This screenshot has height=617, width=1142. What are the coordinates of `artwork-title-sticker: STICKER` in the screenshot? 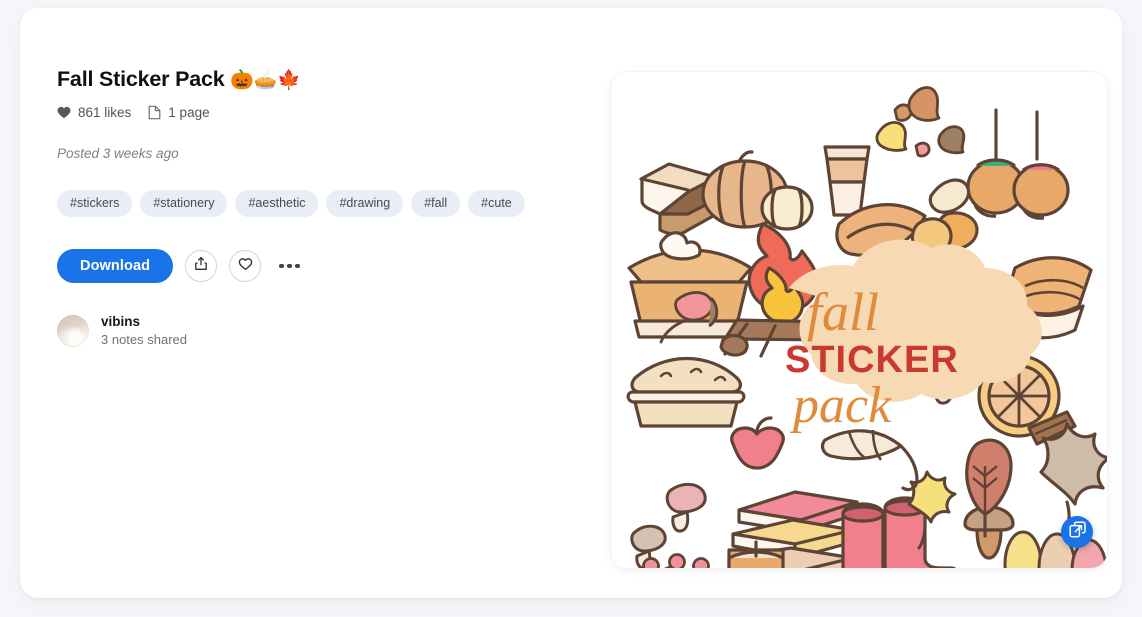 It's located at (872, 360).